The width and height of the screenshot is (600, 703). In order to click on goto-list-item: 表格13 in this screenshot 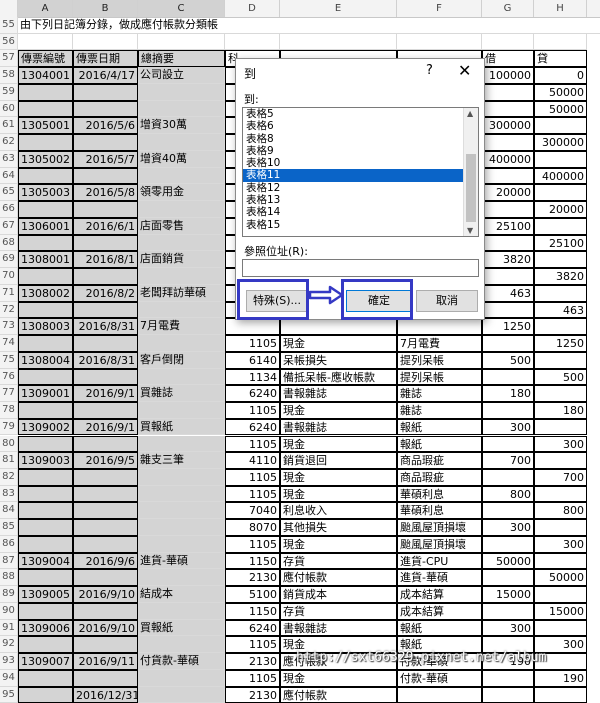, I will do `click(354, 200)`.